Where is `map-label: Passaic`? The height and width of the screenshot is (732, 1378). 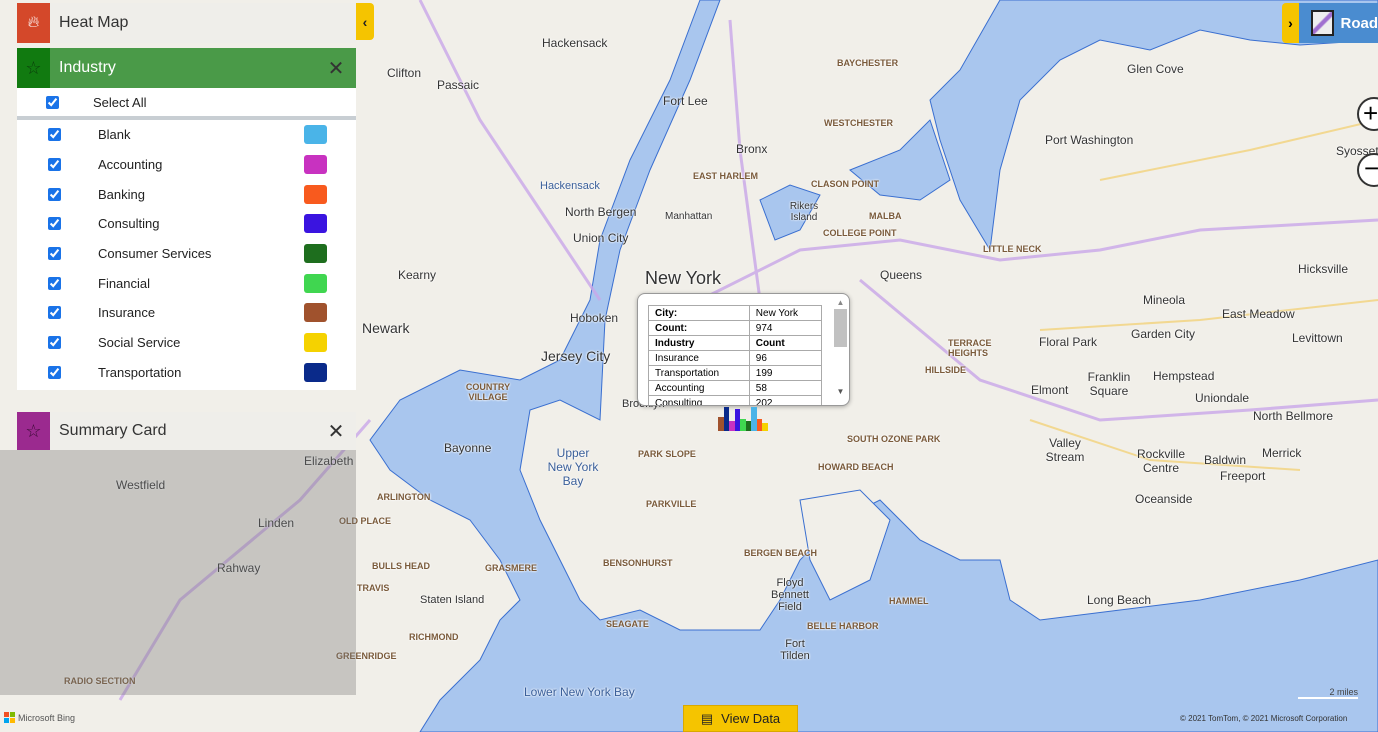
map-label: Passaic is located at coordinates (458, 85).